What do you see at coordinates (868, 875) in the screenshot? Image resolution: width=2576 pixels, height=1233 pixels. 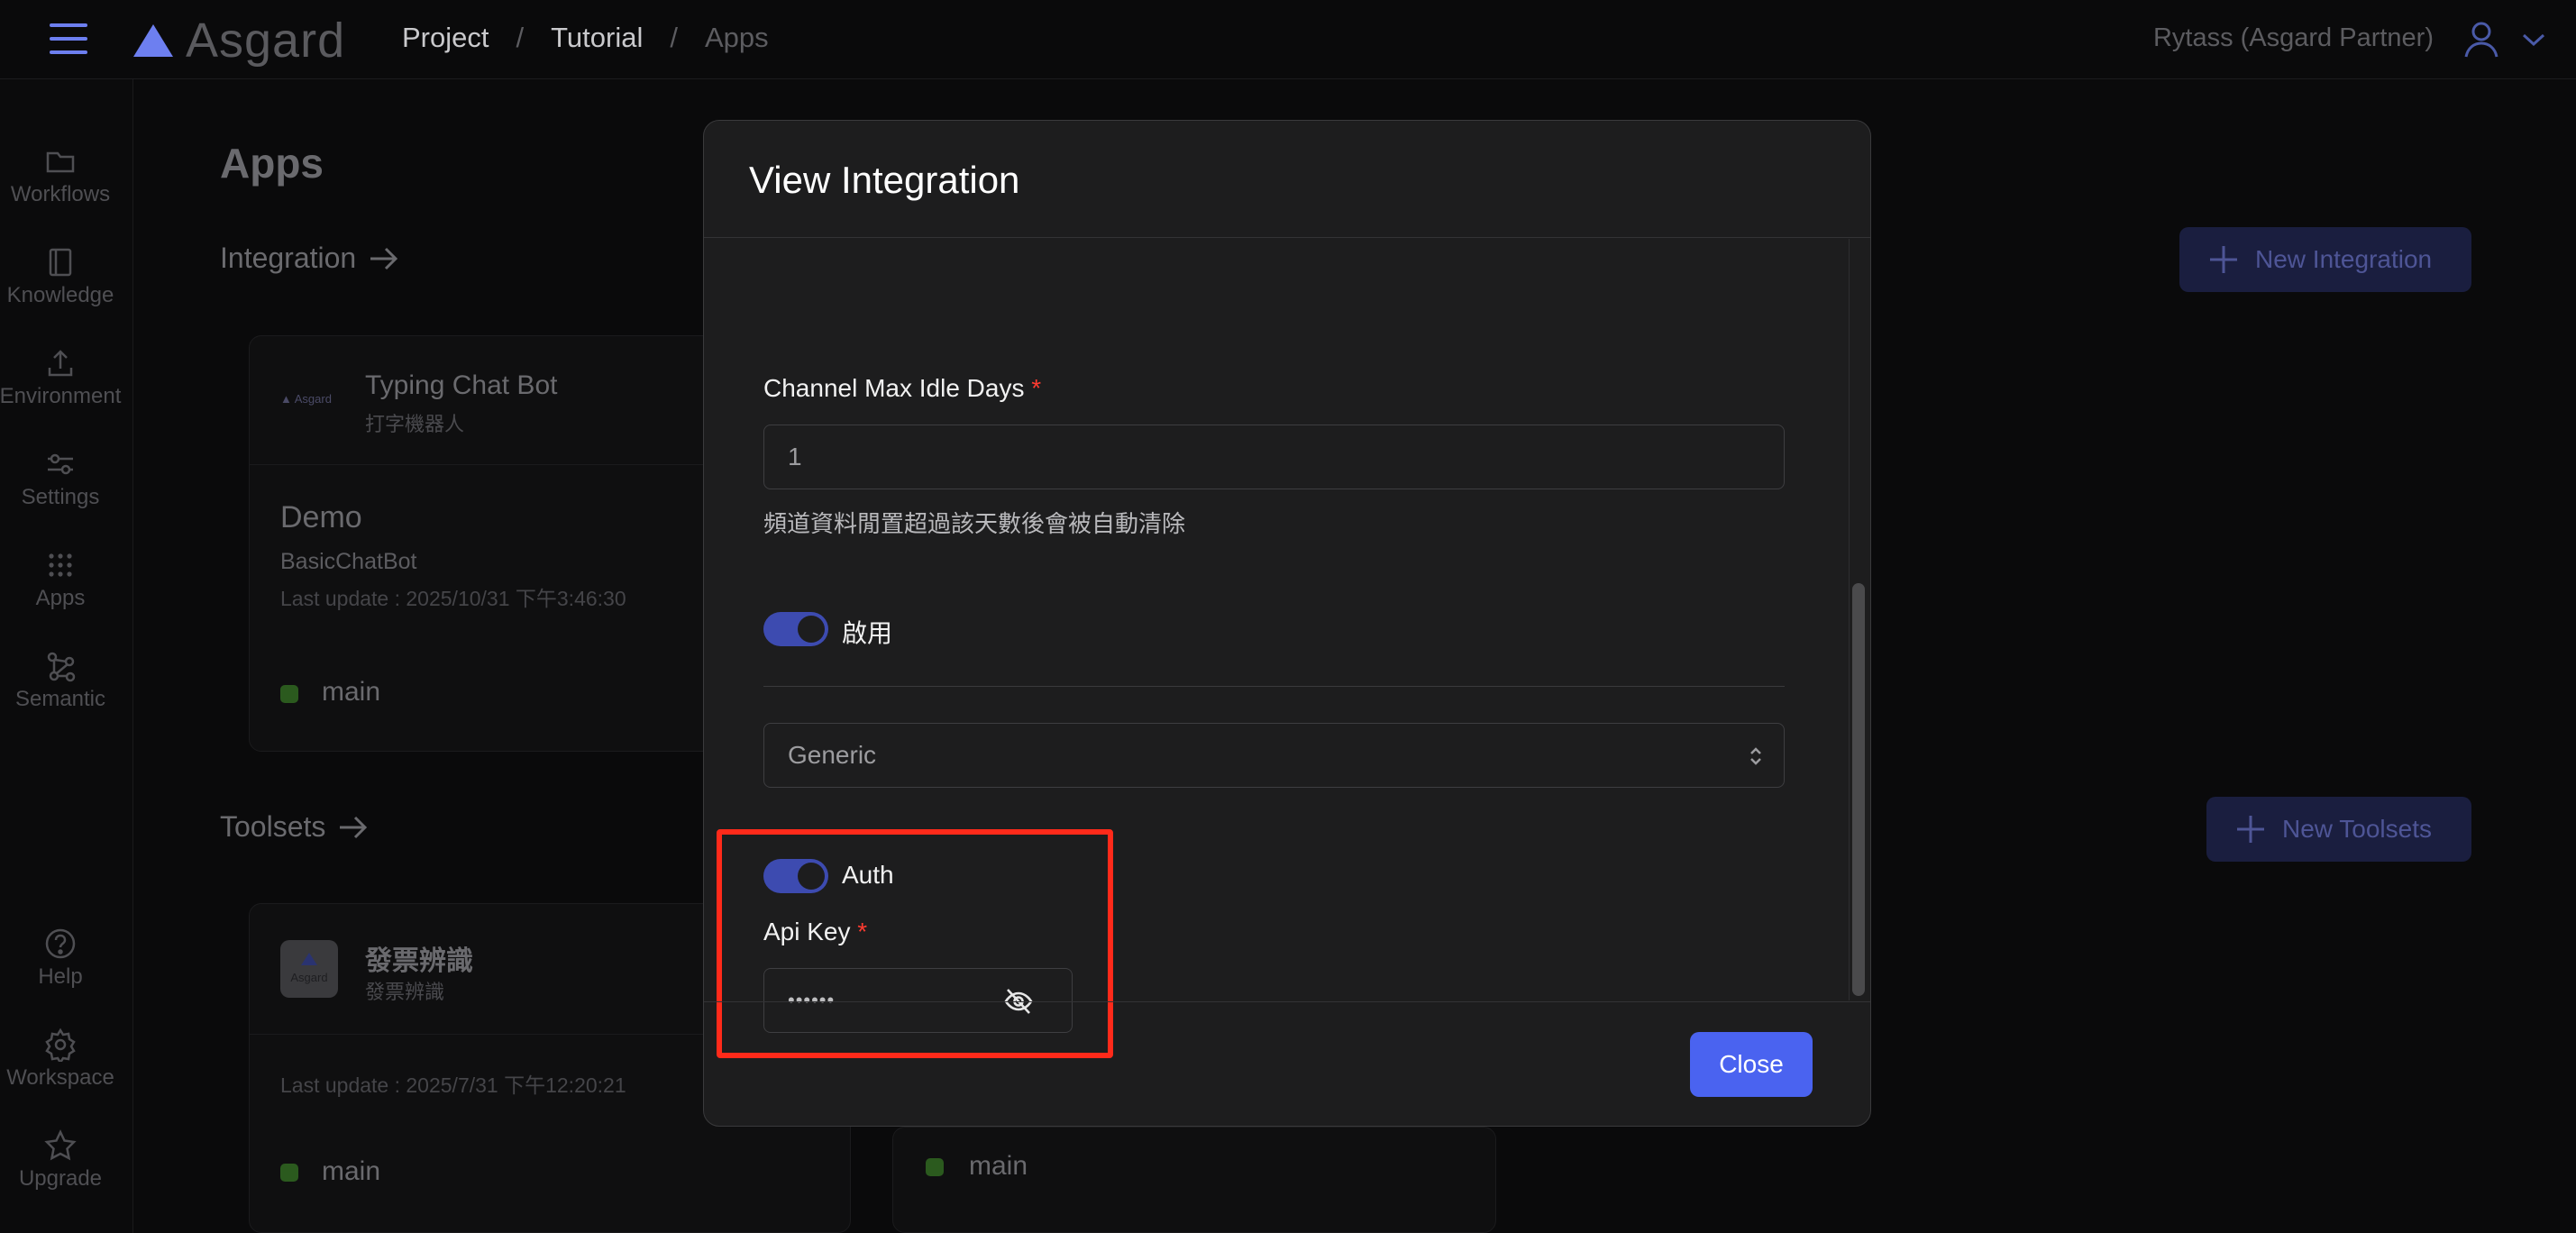 I see `auth-label: Auth` at bounding box center [868, 875].